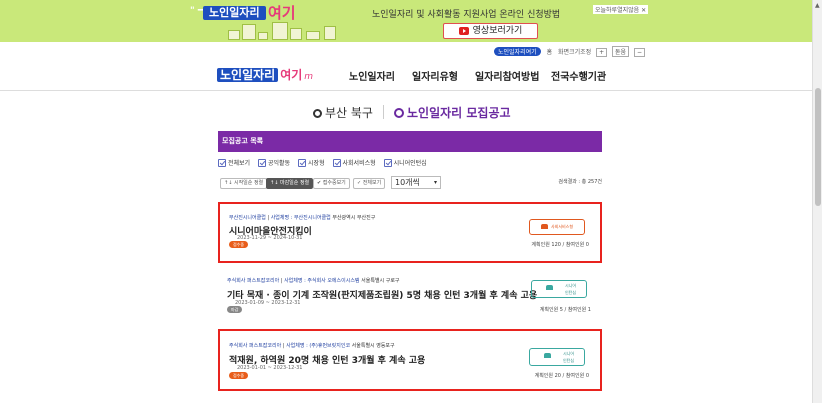  Describe the element at coordinates (416, 182) in the screenshot. I see `page-size-select: 10개씩 ▾` at that location.